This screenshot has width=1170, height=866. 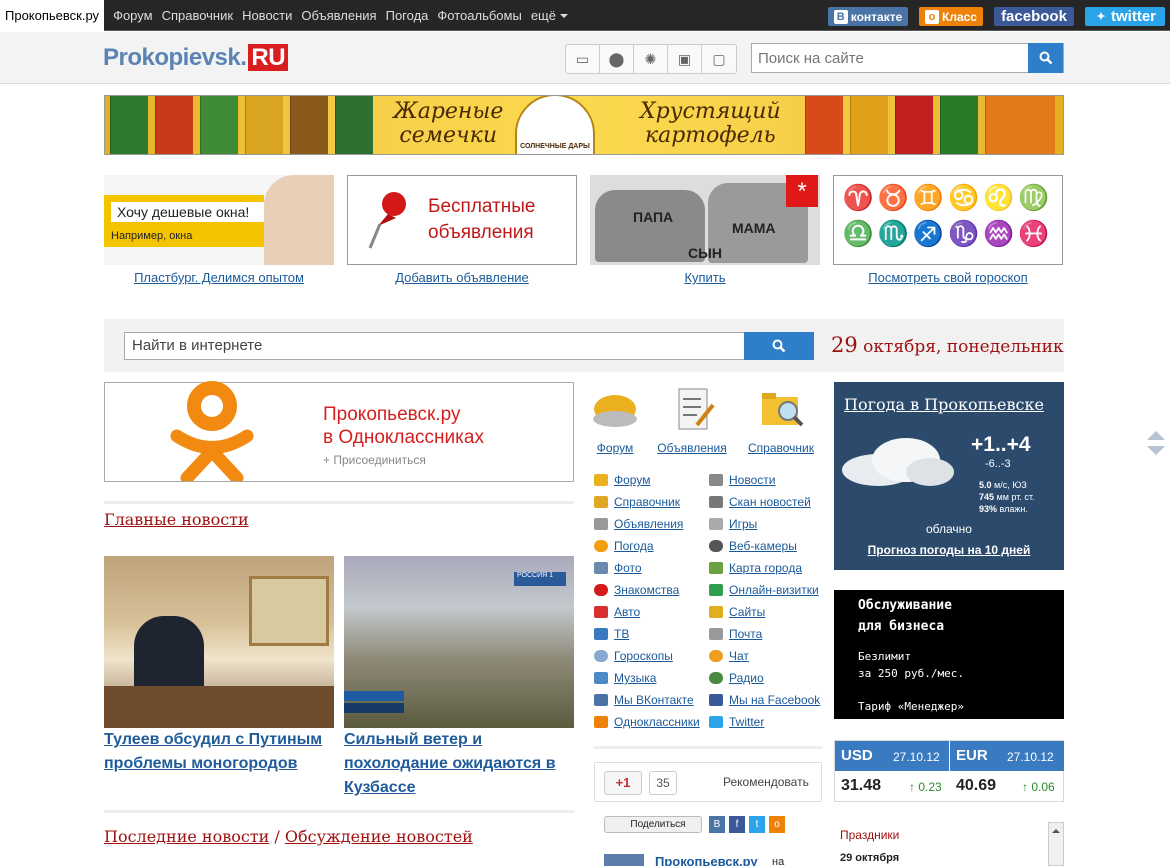 I want to click on site-link: Прокопьевск.ру, so click(x=52, y=15).